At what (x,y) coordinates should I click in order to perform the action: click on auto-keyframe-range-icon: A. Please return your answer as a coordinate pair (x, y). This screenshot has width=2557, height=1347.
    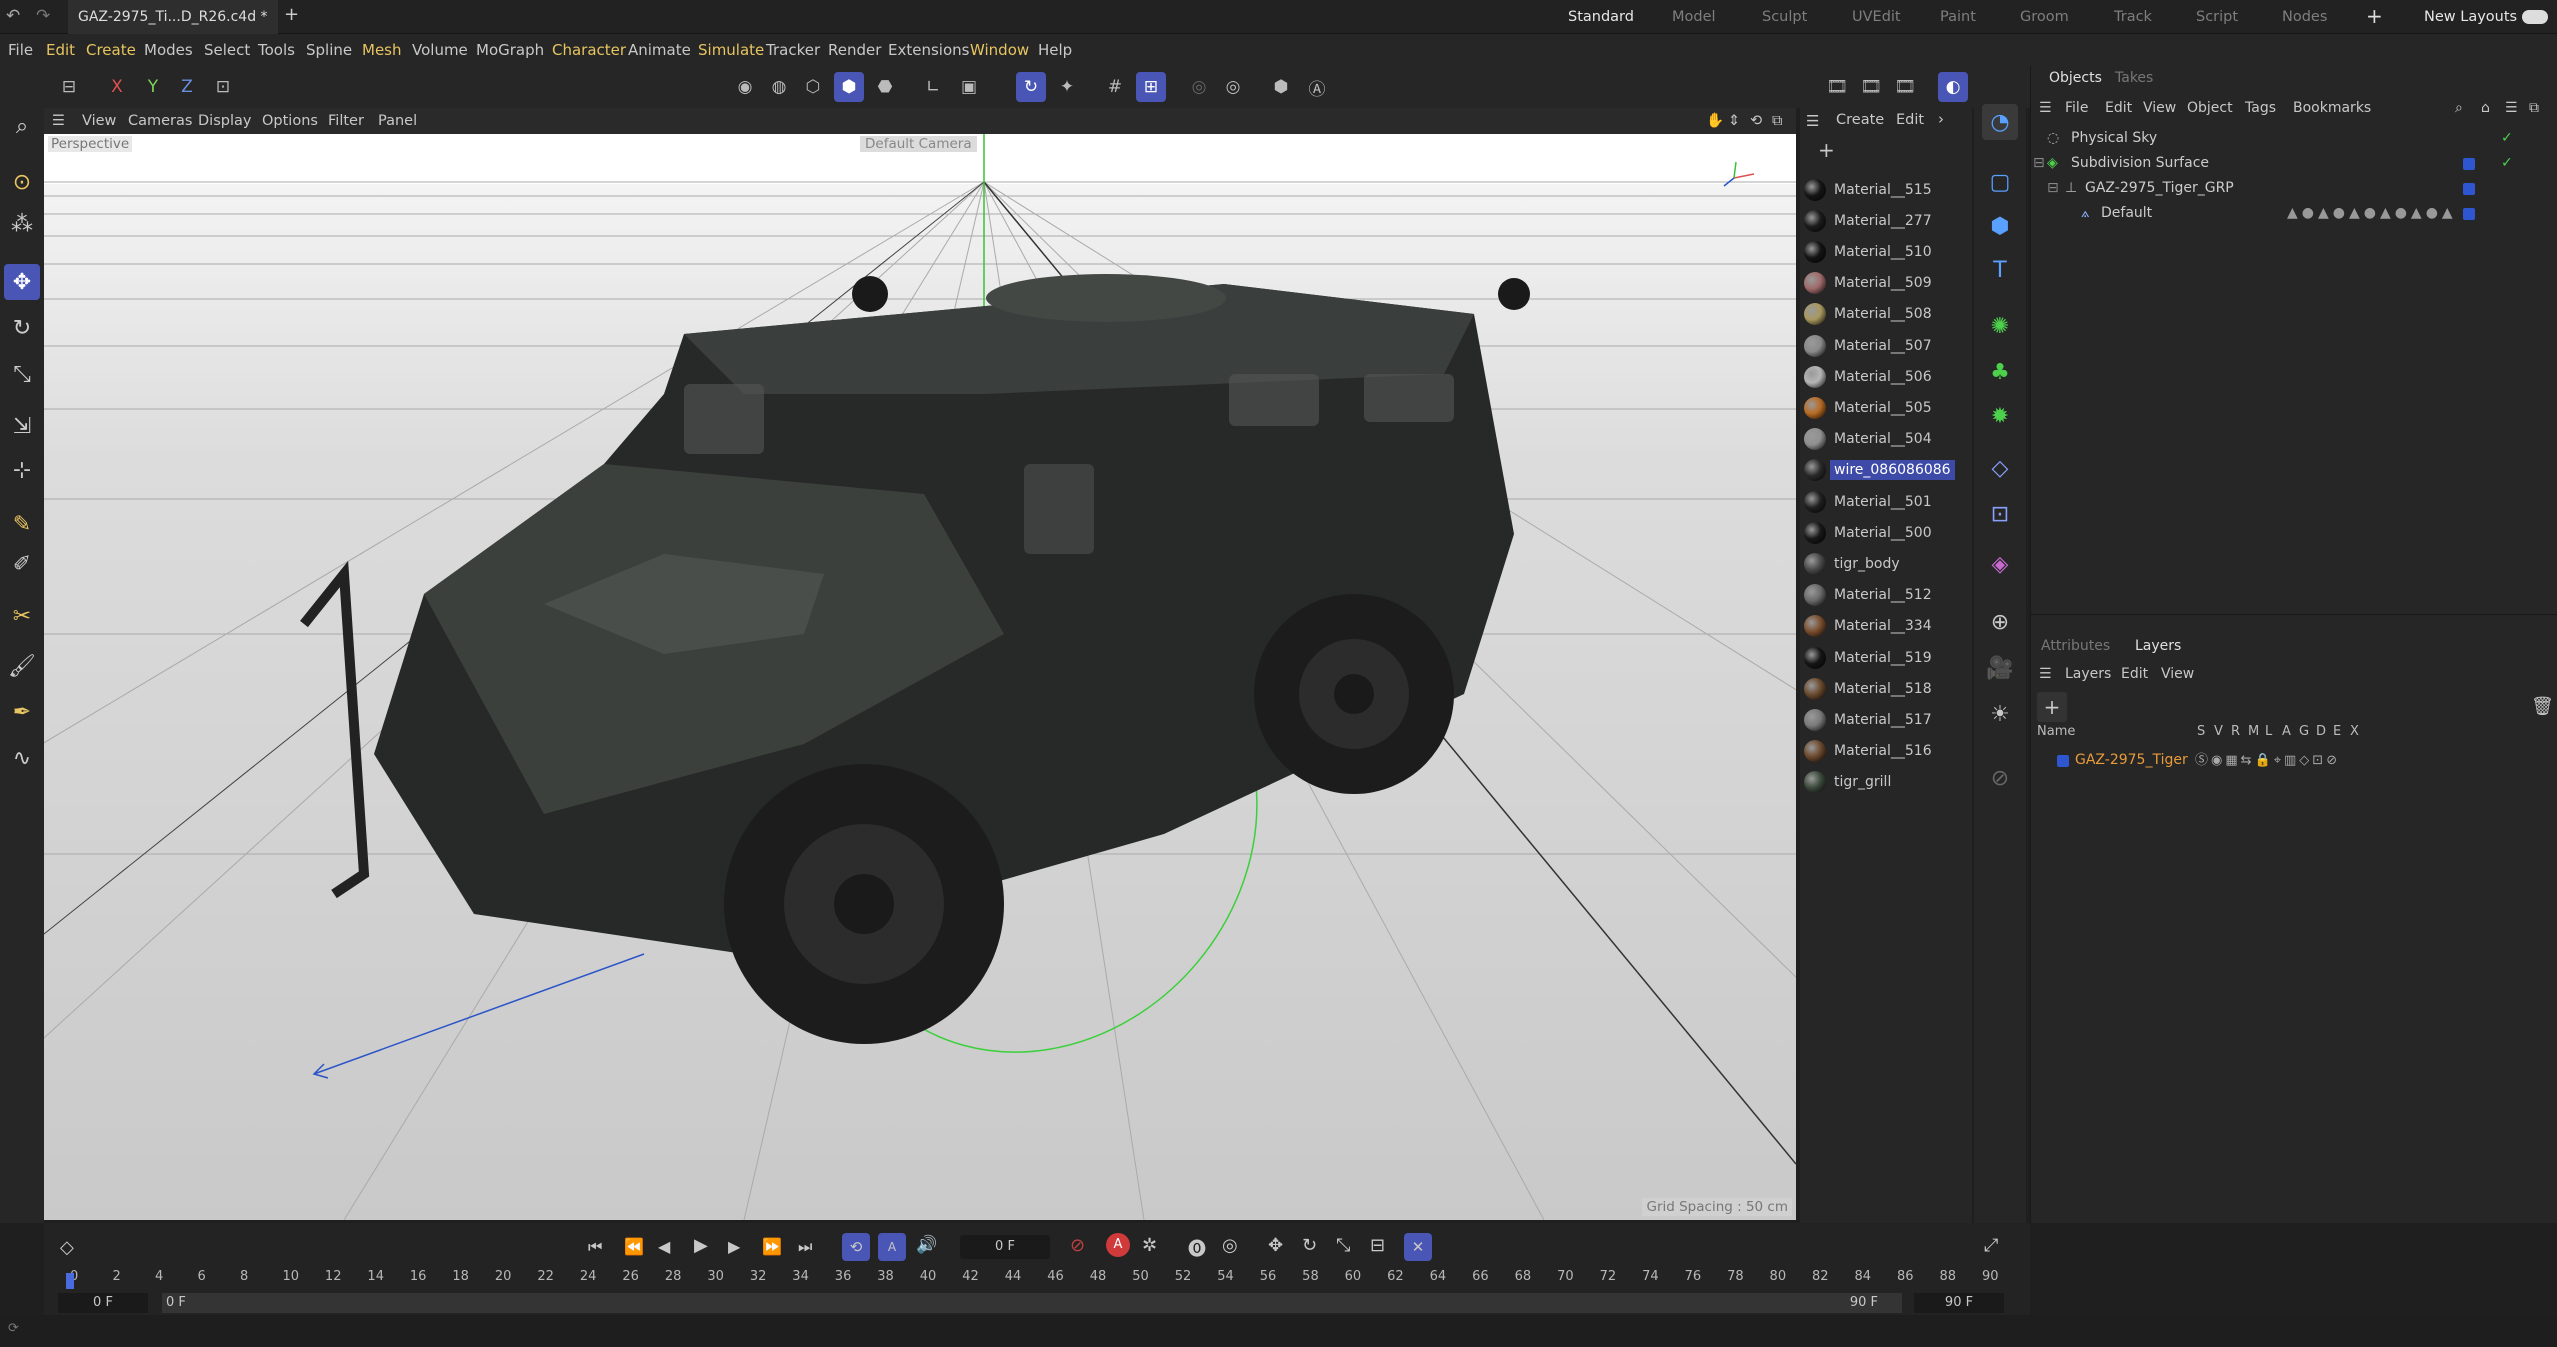
    Looking at the image, I should click on (892, 1247).